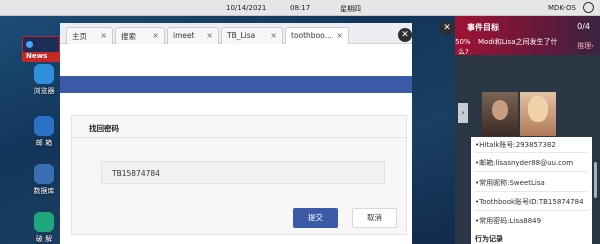  What do you see at coordinates (463, 52) in the screenshot?
I see `event-objective-tail: 么?` at bounding box center [463, 52].